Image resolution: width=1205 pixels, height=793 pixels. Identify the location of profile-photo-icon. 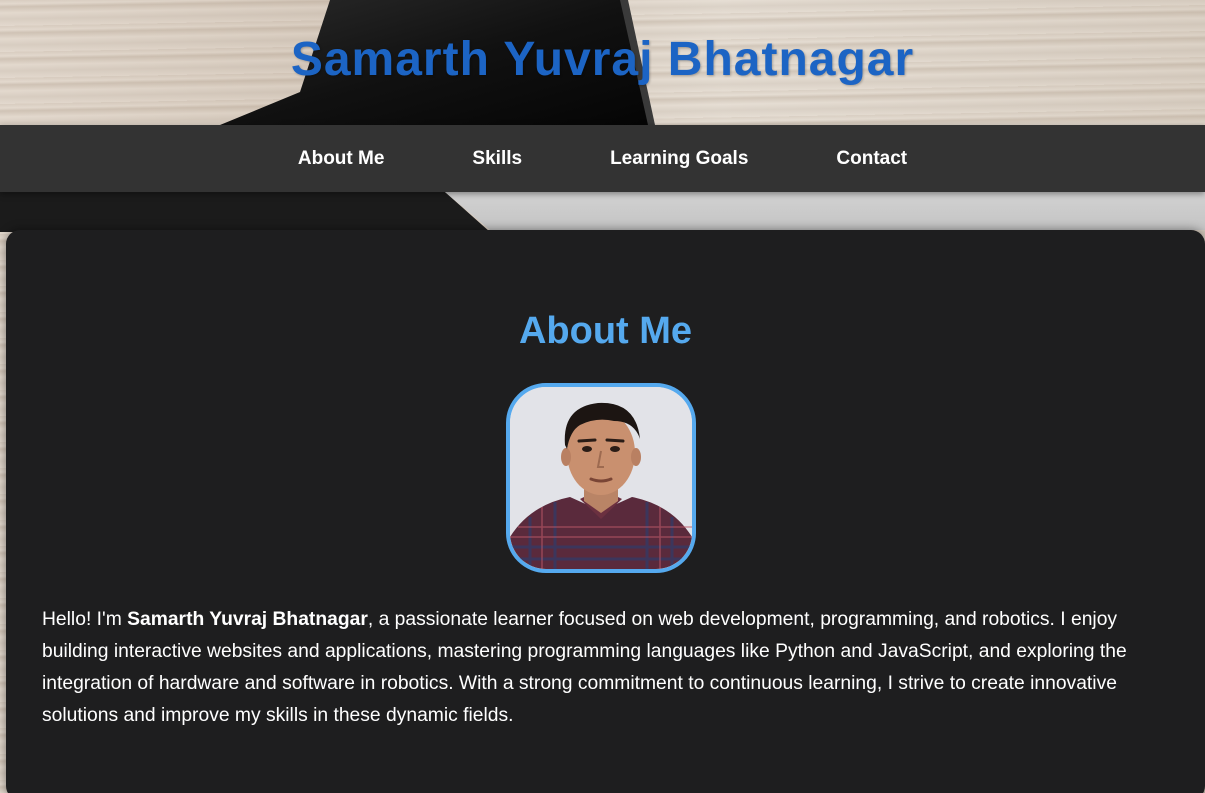
(601, 478).